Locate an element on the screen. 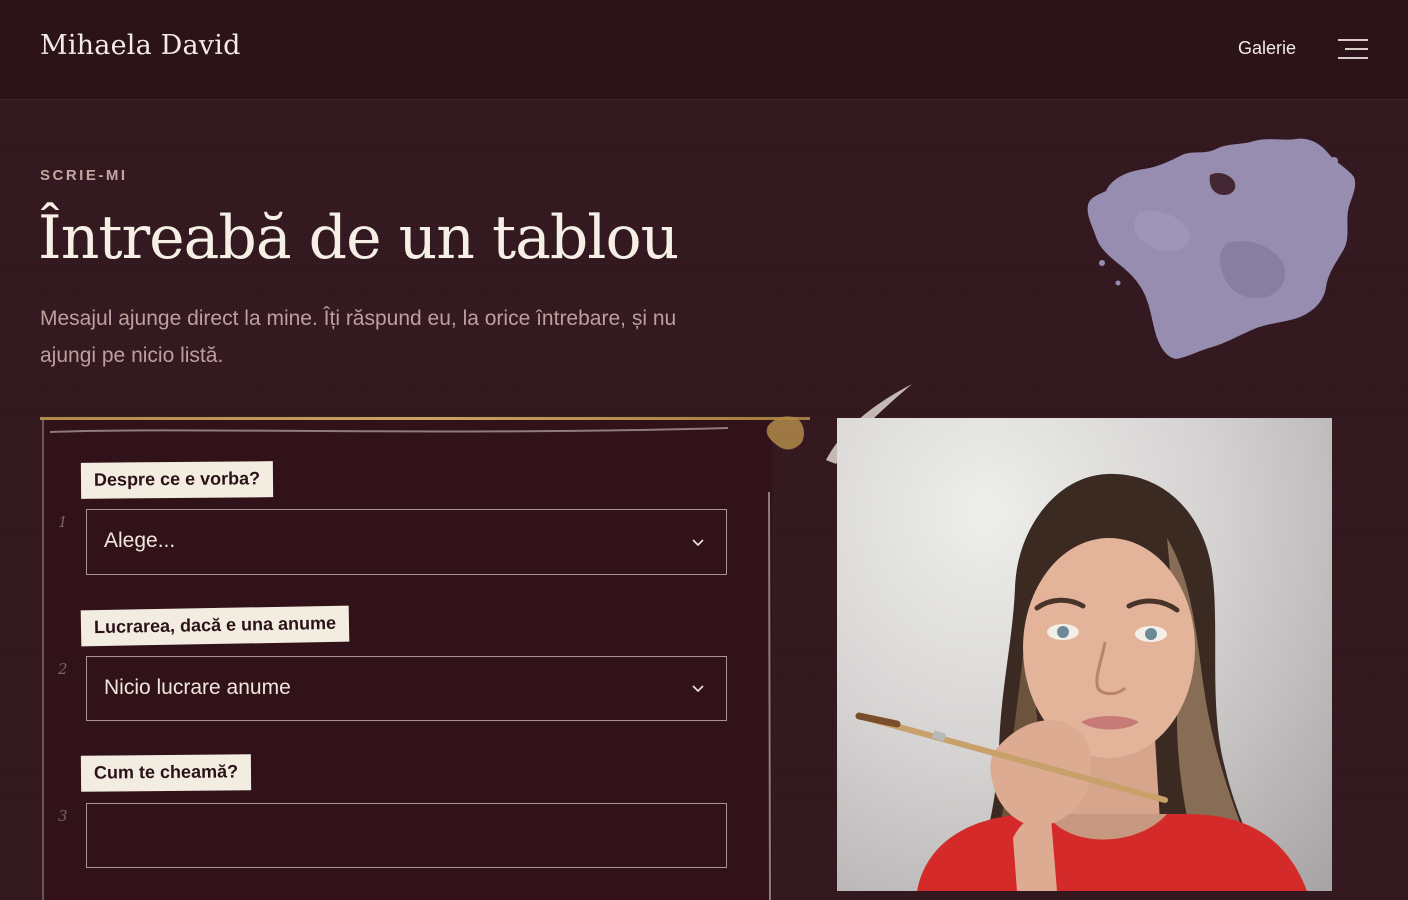  field-label-artwork: Lucrarea, dacă e una anume is located at coordinates (215, 626).